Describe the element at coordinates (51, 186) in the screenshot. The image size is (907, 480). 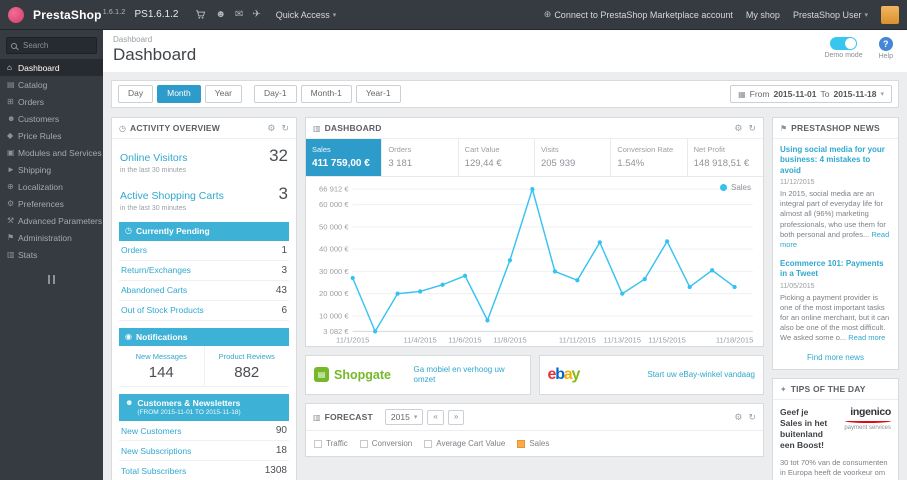
I see `sidebar-item-localization: ⊕ Localization` at that location.